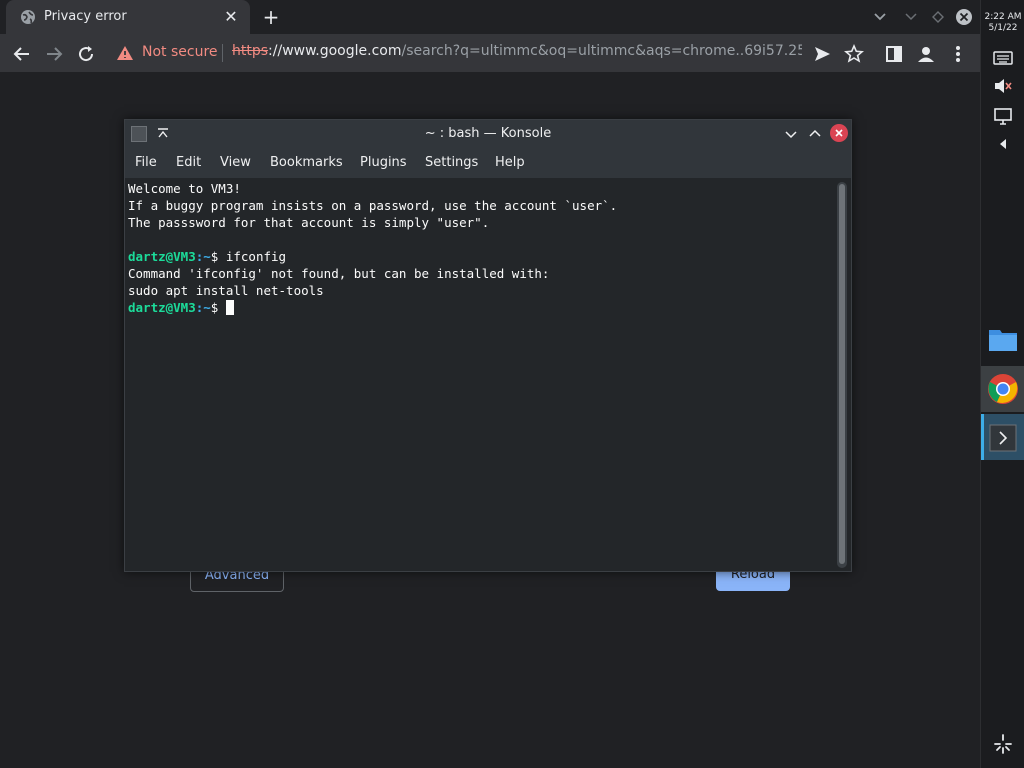  What do you see at coordinates (86, 54) in the screenshot?
I see `reload-icon` at bounding box center [86, 54].